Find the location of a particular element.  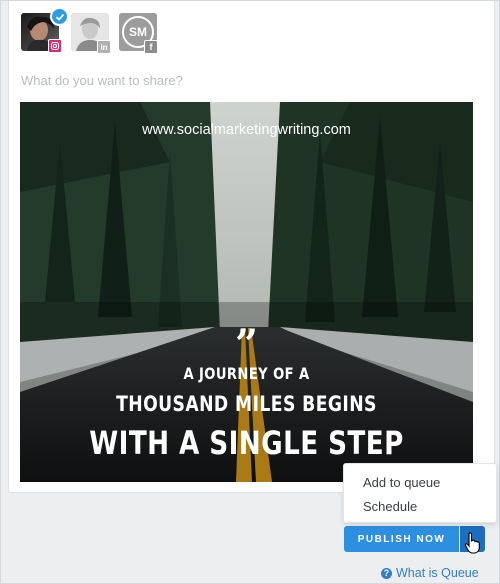

selected-check-icon is located at coordinates (59, 16).